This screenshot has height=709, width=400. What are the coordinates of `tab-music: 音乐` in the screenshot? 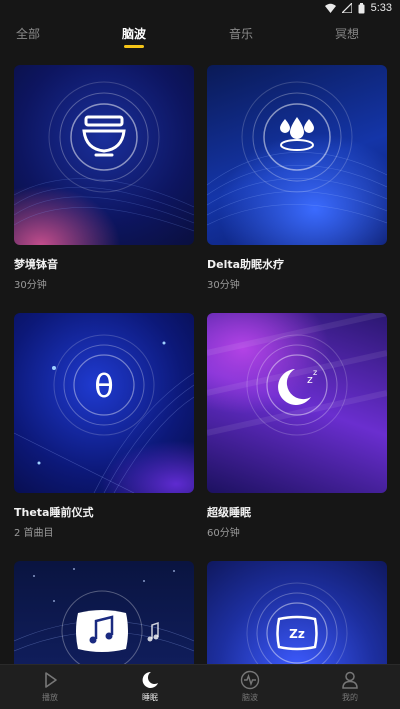 It's located at (241, 33).